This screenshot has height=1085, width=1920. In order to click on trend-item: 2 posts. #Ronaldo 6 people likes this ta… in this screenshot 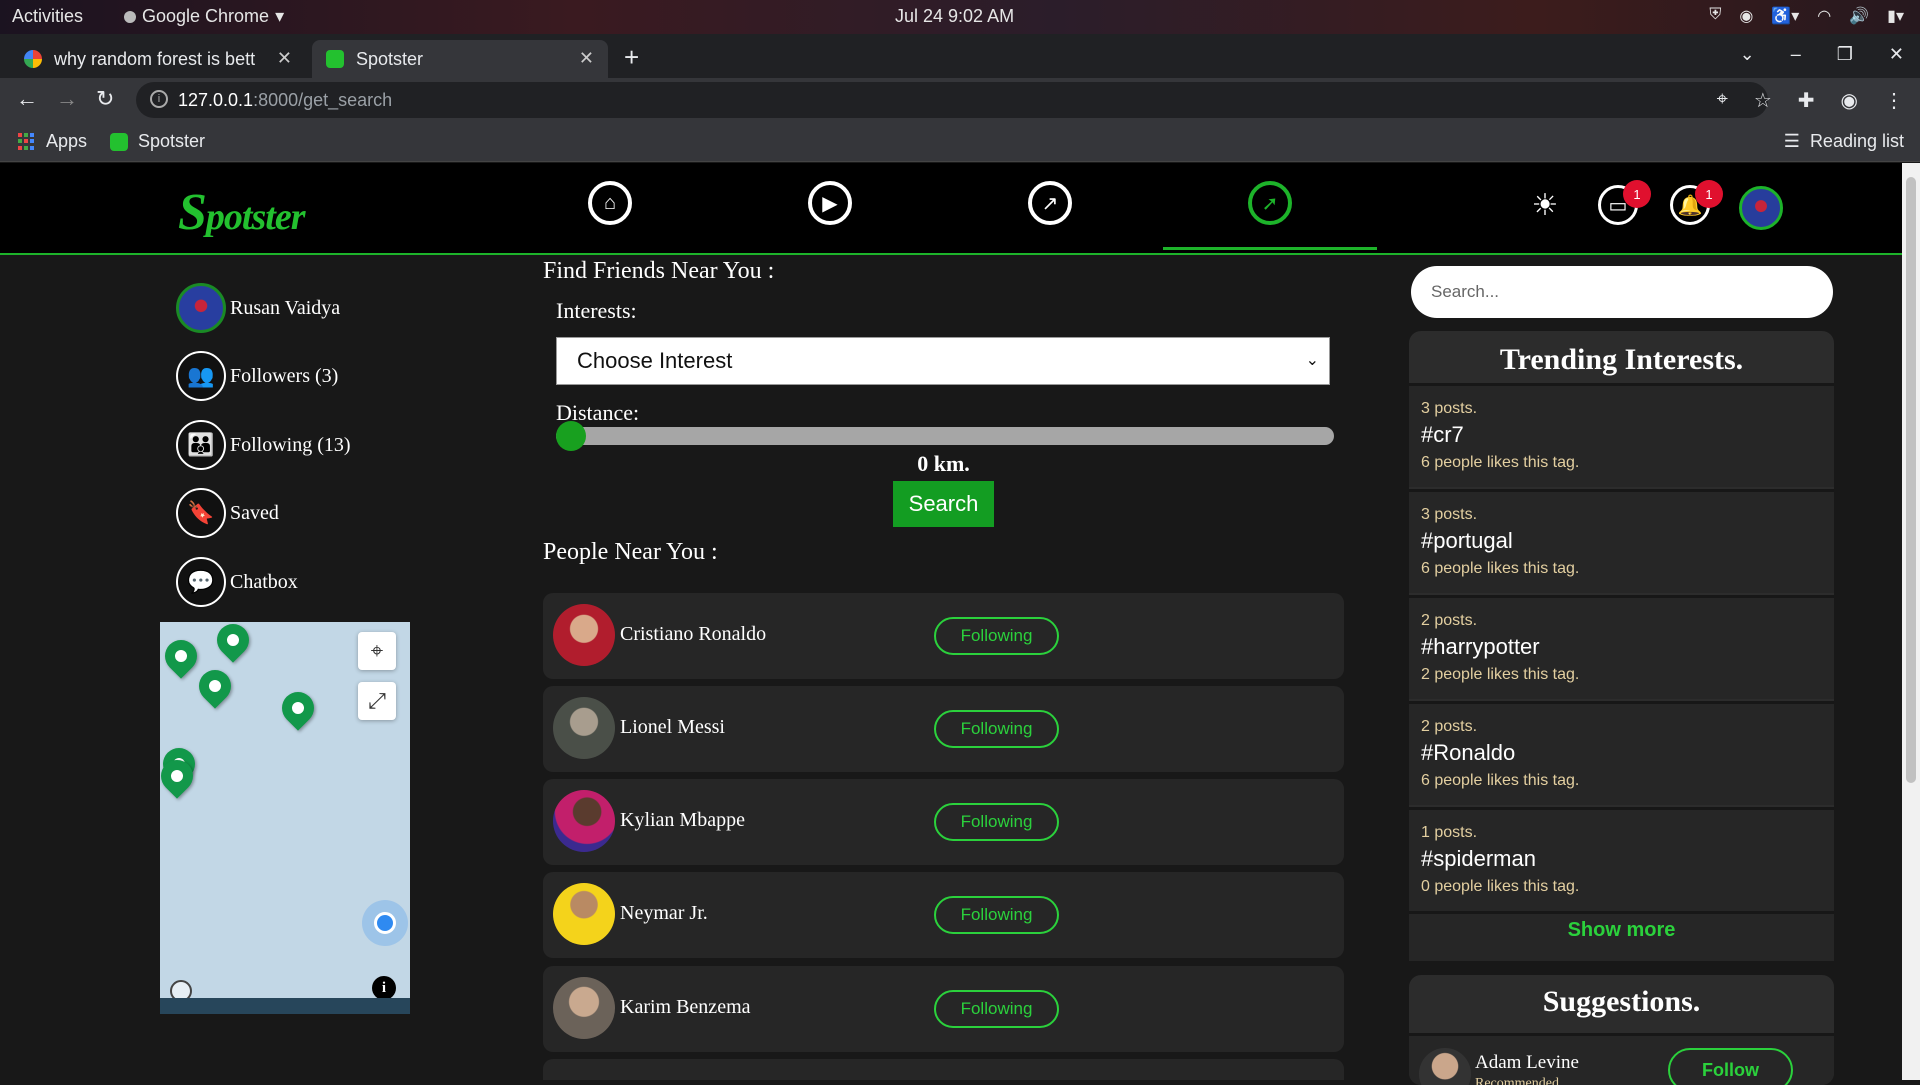, I will do `click(1621, 753)`.